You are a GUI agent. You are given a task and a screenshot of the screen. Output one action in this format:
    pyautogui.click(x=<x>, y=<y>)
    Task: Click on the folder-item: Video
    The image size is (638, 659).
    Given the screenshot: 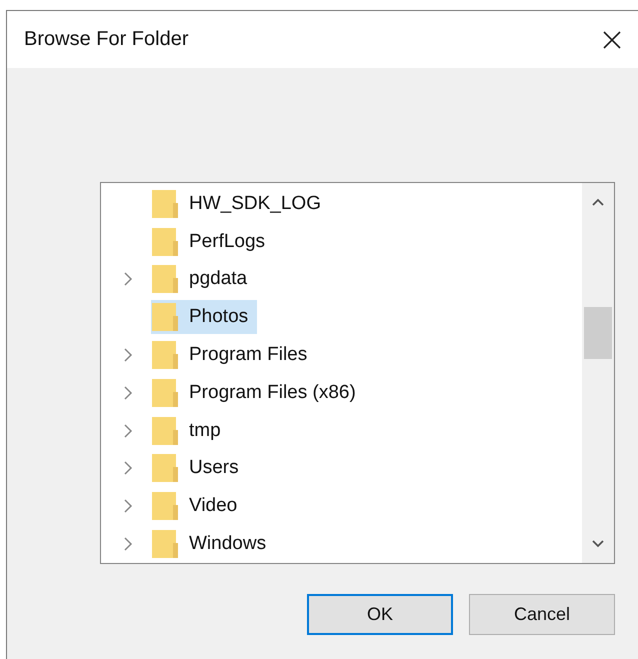 What is the action you would take?
    pyautogui.click(x=198, y=506)
    